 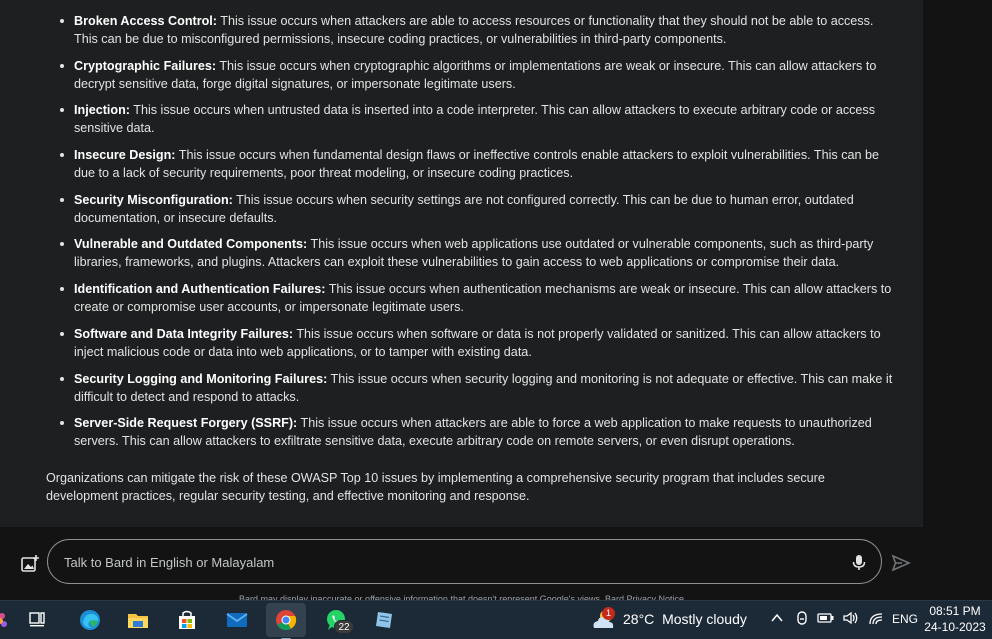 I want to click on notes-icon, so click(x=384, y=620).